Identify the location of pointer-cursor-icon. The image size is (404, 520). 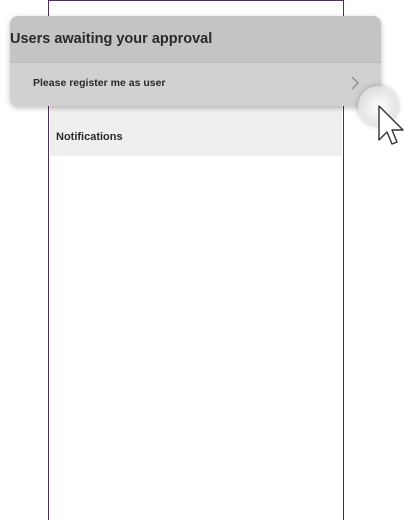
(391, 125).